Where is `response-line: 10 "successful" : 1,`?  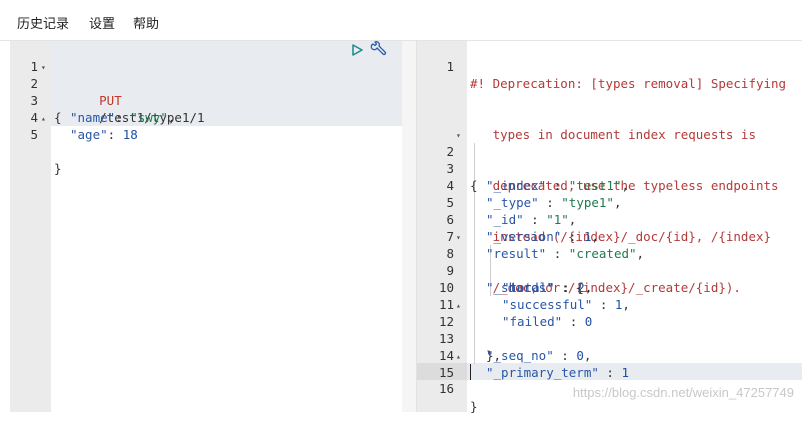 response-line: 10 "successful" : 1, is located at coordinates (523, 287).